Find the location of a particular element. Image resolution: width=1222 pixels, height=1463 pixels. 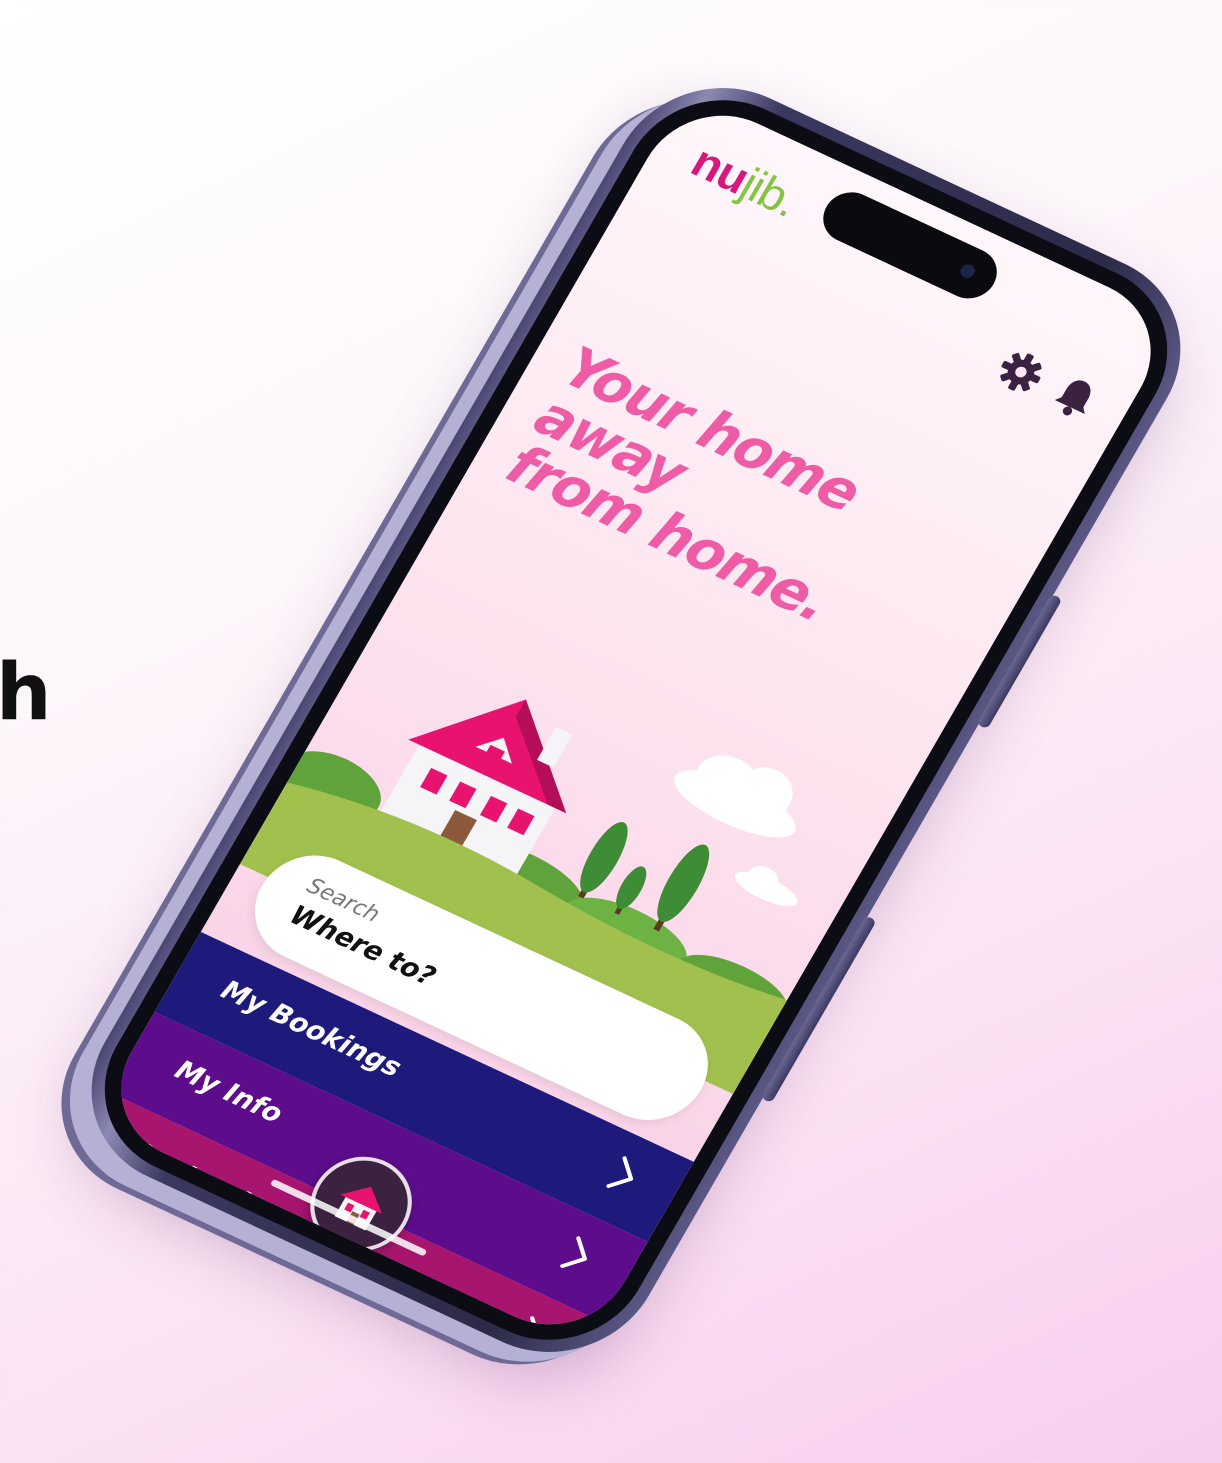

cloud-illustration is located at coordinates (735, 796).